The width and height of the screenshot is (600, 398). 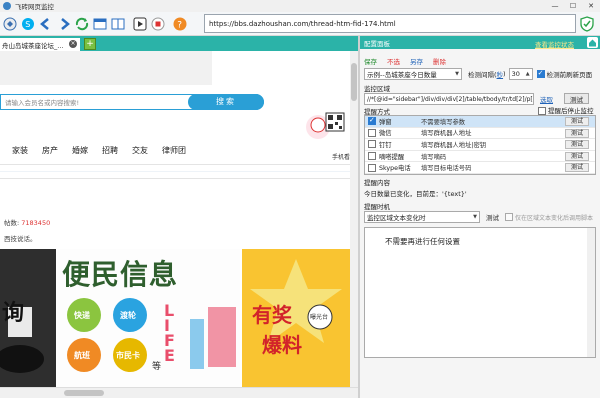 I want to click on play-icon, so click(x=140, y=24).